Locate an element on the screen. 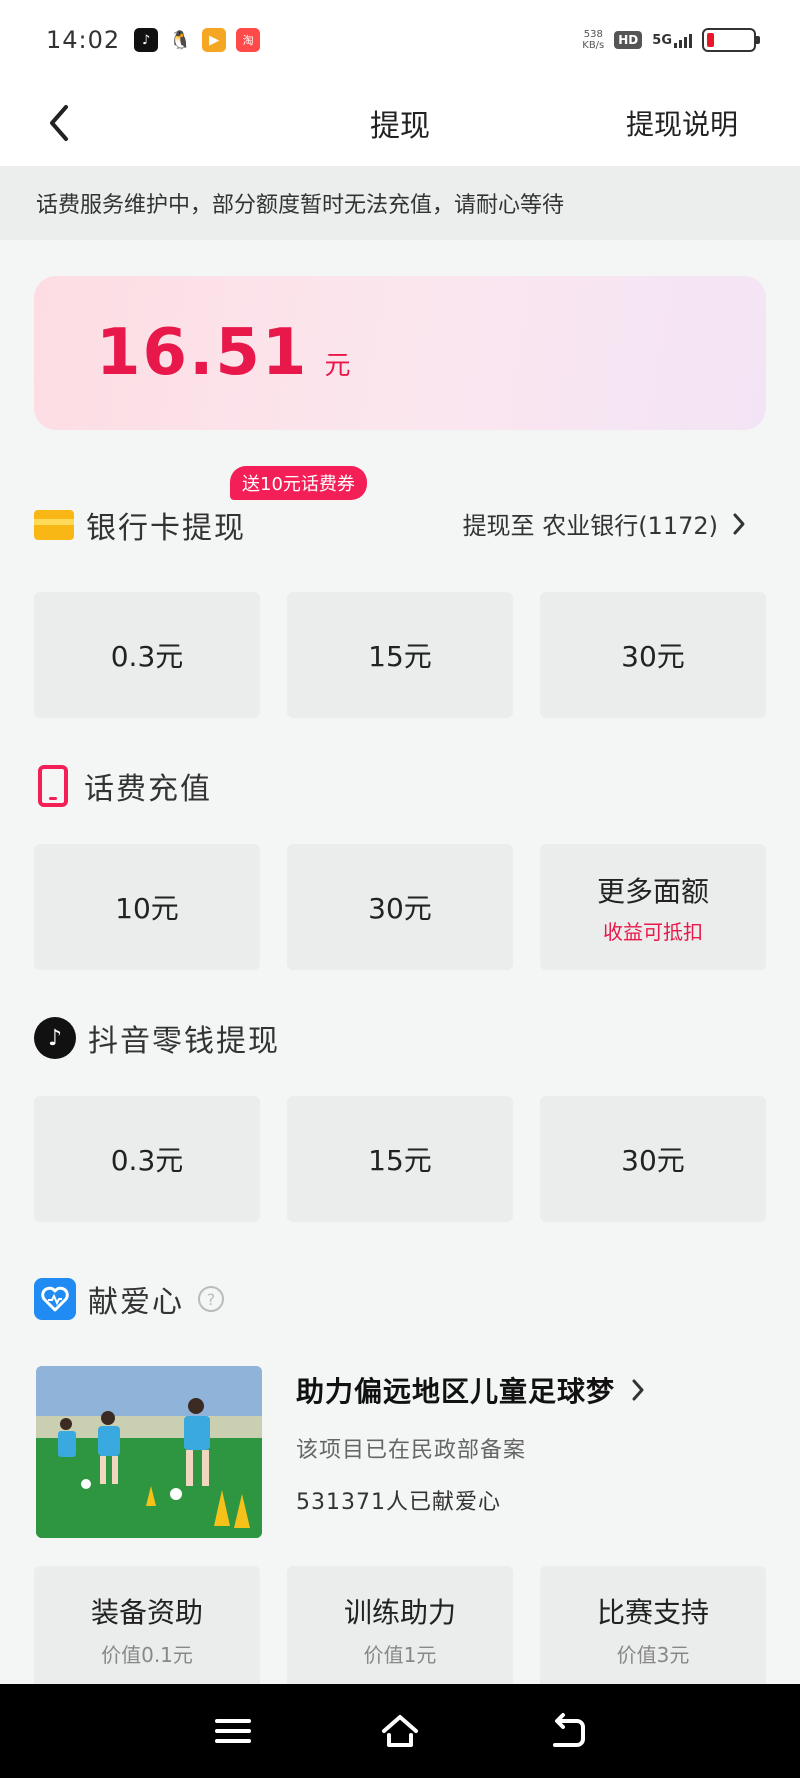 This screenshot has height=1778, width=800. bank-section-title: 银行卡提现 is located at coordinates (166, 528).